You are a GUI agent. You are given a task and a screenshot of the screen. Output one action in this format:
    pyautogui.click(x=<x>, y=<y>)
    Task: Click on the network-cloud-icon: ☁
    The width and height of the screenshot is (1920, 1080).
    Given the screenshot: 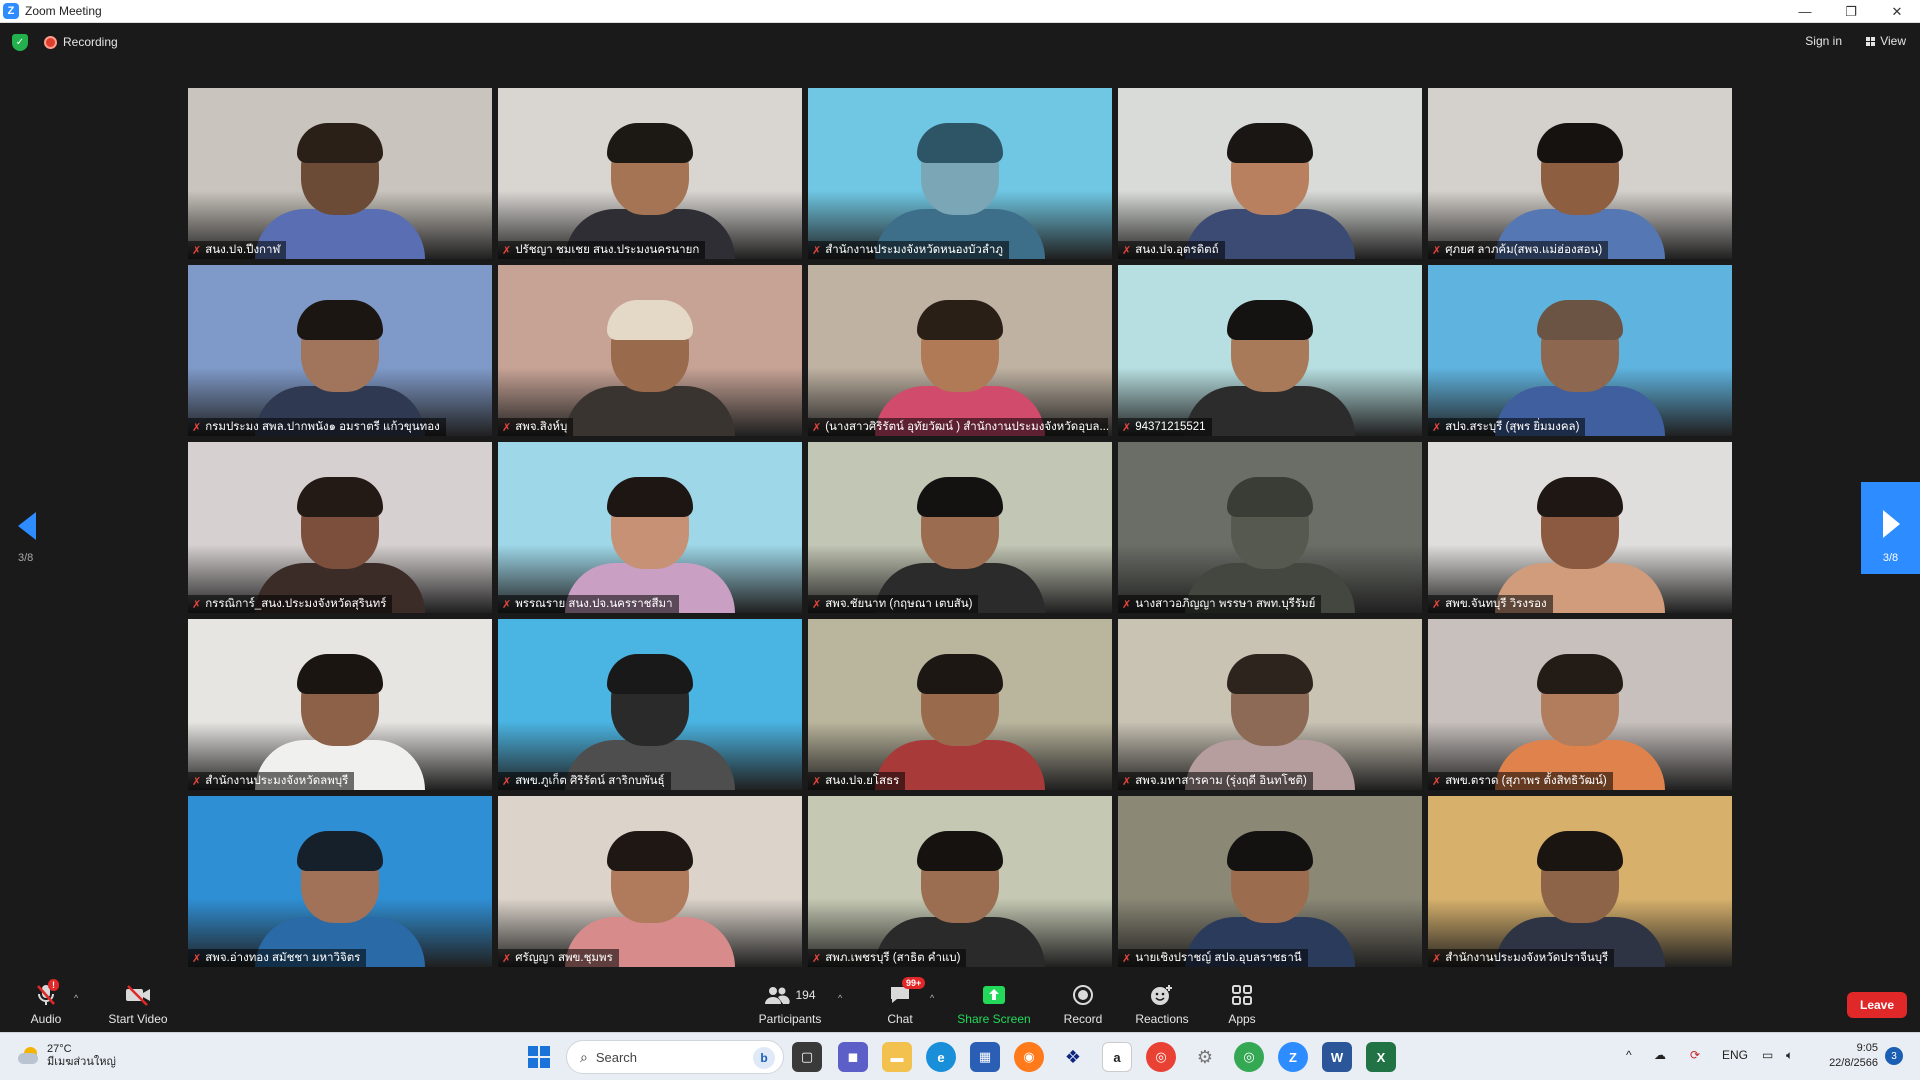 What is the action you would take?
    pyautogui.click(x=1660, y=1055)
    